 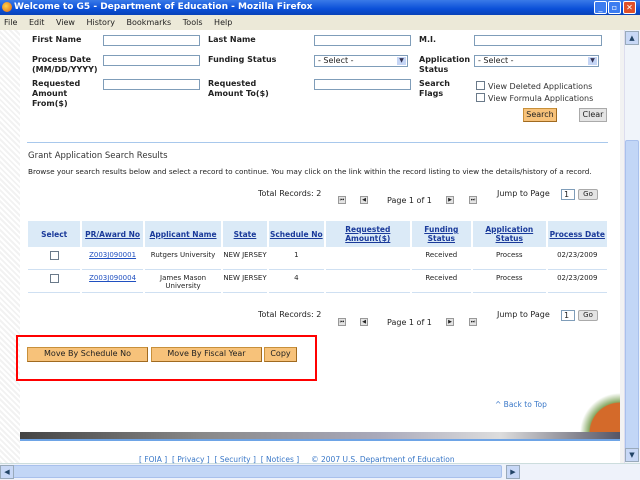 What do you see at coordinates (540, 115) in the screenshot?
I see `search-button: Search` at bounding box center [540, 115].